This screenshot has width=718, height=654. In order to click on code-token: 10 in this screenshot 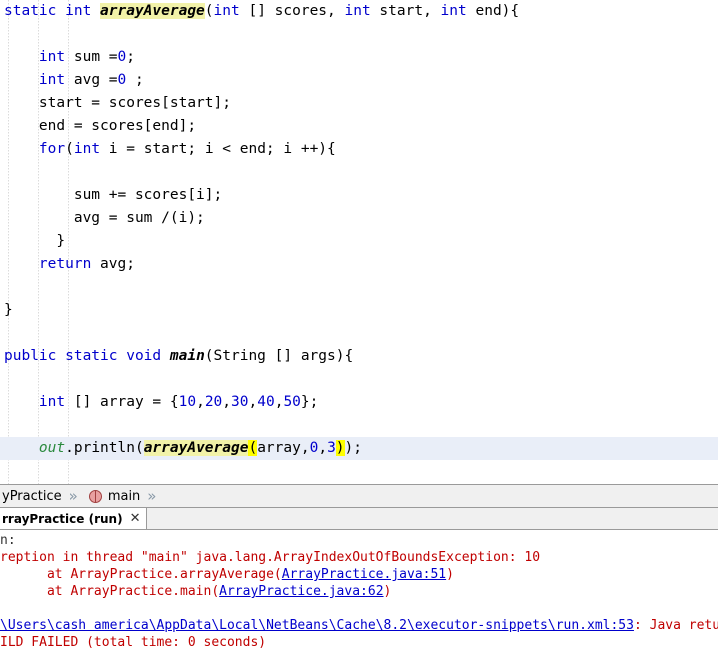, I will do `click(187, 402)`.